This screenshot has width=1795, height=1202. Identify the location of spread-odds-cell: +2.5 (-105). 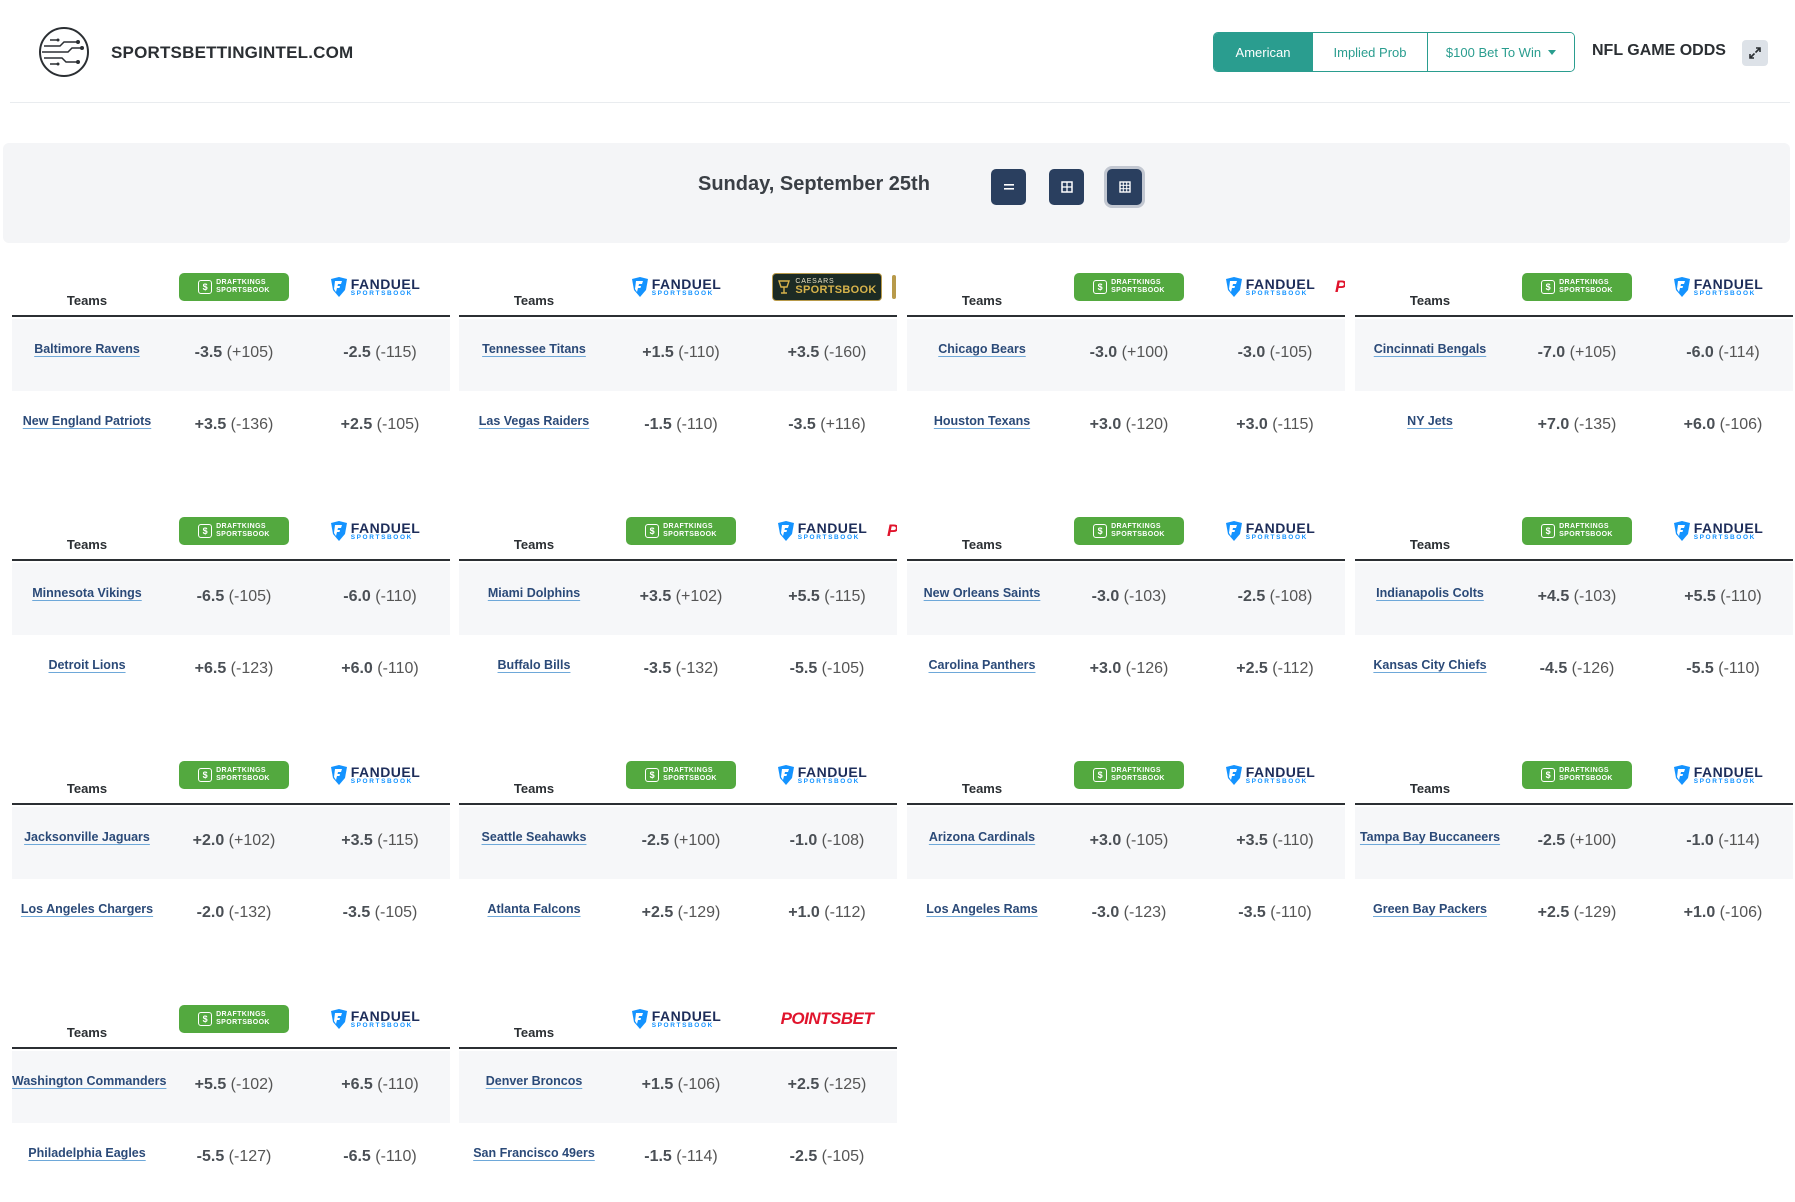
(380, 425).